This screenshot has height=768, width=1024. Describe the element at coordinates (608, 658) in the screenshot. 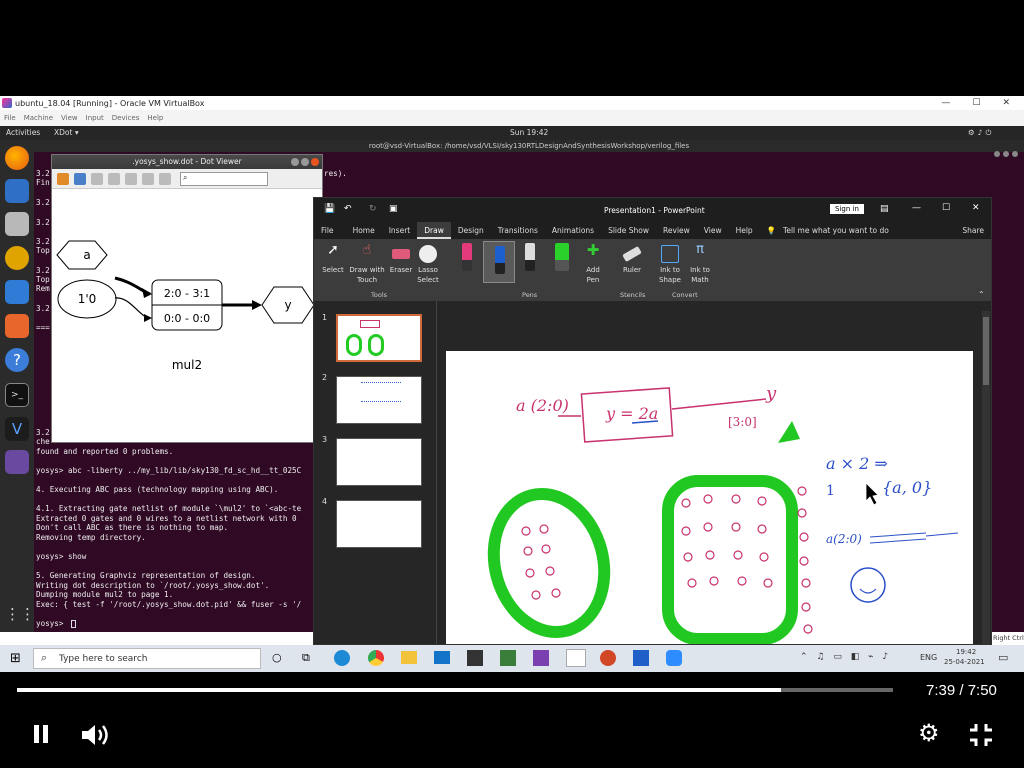

I see `powerpoint-taskbar-icon` at that location.